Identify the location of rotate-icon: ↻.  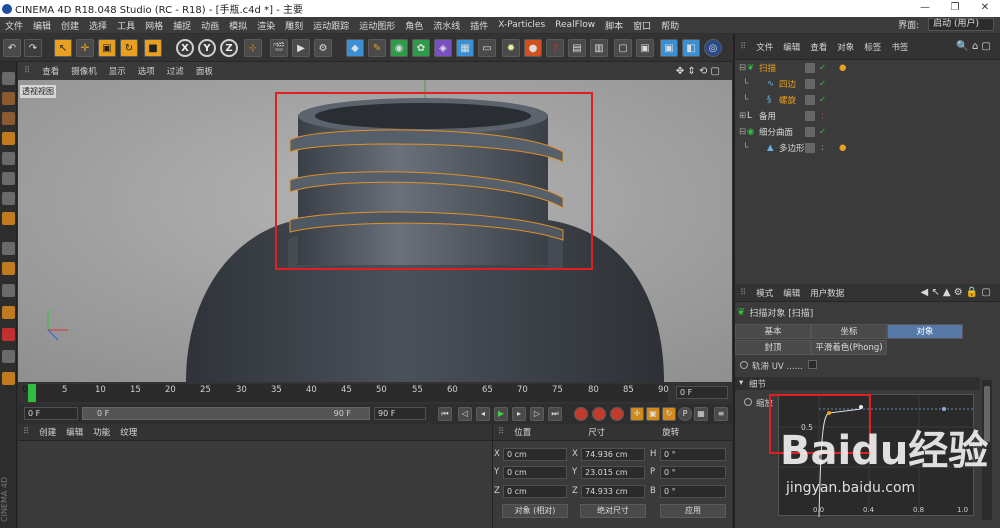
(129, 48).